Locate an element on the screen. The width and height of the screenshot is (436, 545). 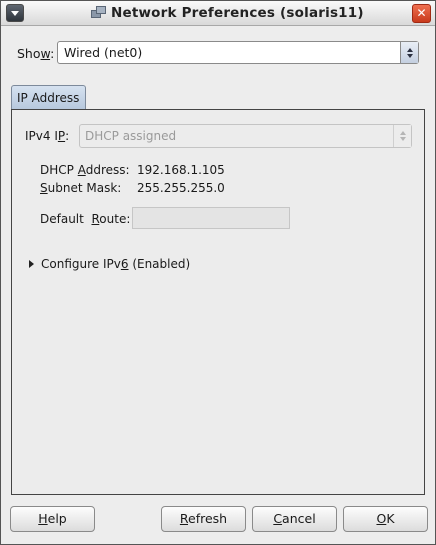
network-icon is located at coordinates (98, 13).